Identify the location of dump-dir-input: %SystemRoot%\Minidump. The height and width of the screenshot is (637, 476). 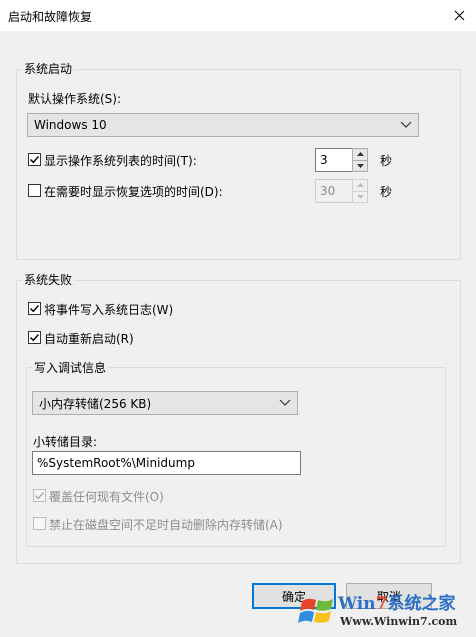
(166, 463).